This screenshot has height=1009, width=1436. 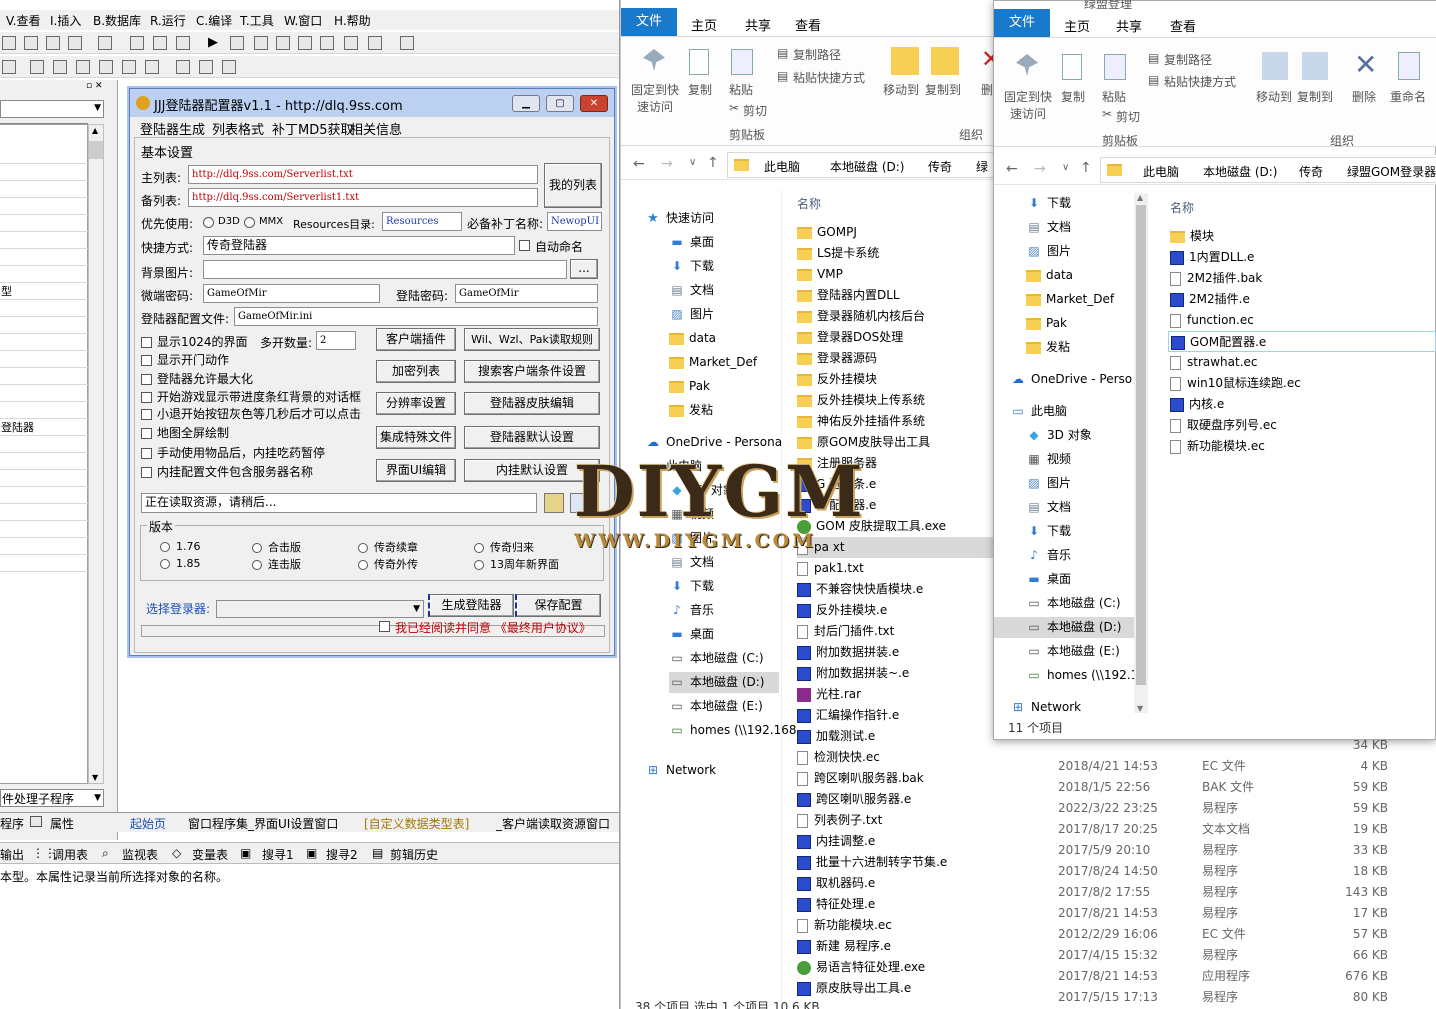 I want to click on nav-item: ▬ 桌面, so click(x=1082, y=579).